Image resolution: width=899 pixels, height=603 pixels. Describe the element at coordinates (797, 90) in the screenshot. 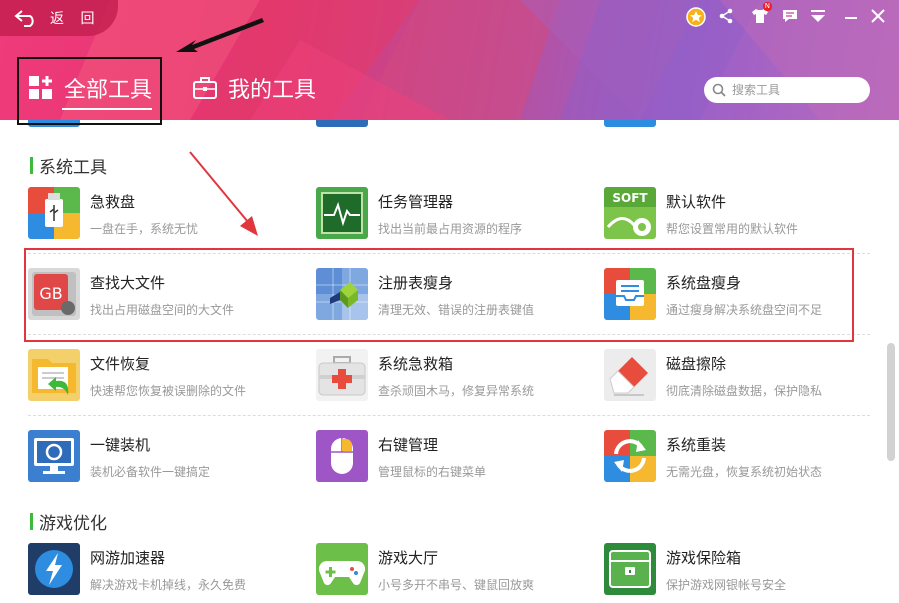

I see `search-input` at that location.